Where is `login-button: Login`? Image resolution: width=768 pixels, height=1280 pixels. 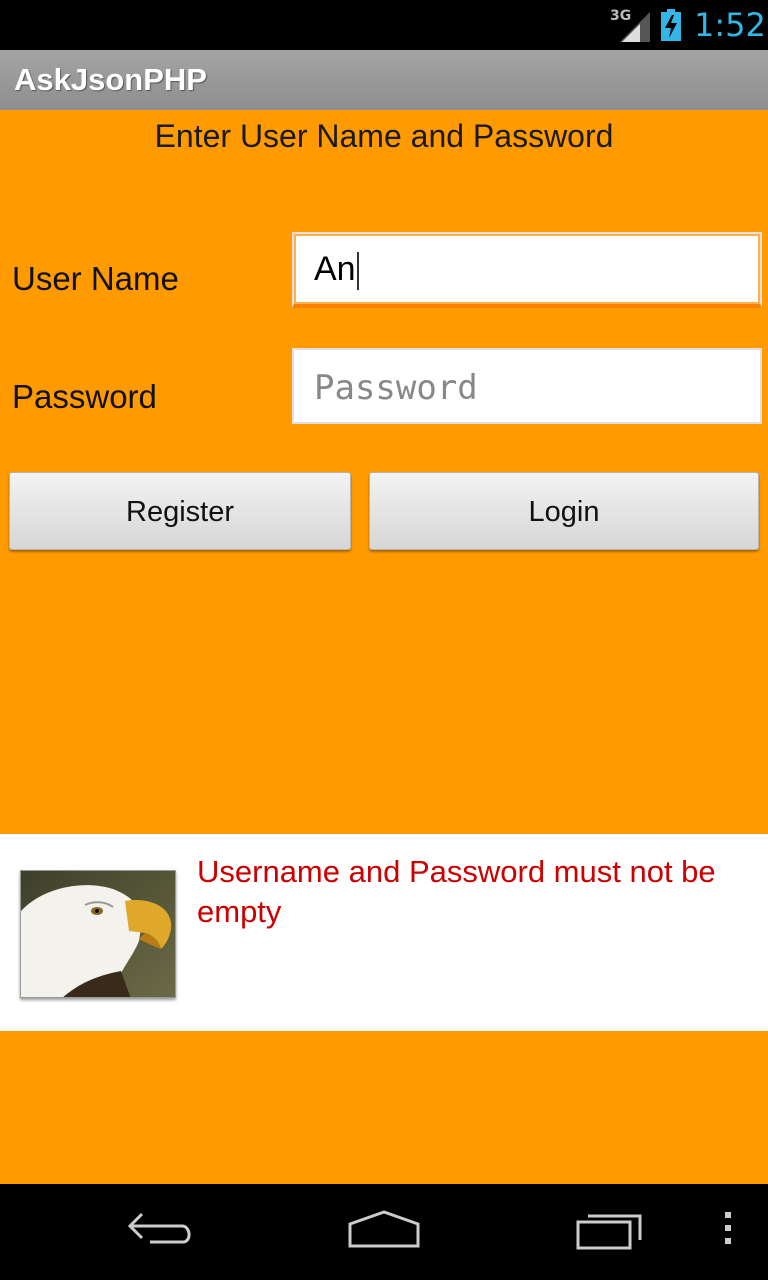 login-button: Login is located at coordinates (564, 511).